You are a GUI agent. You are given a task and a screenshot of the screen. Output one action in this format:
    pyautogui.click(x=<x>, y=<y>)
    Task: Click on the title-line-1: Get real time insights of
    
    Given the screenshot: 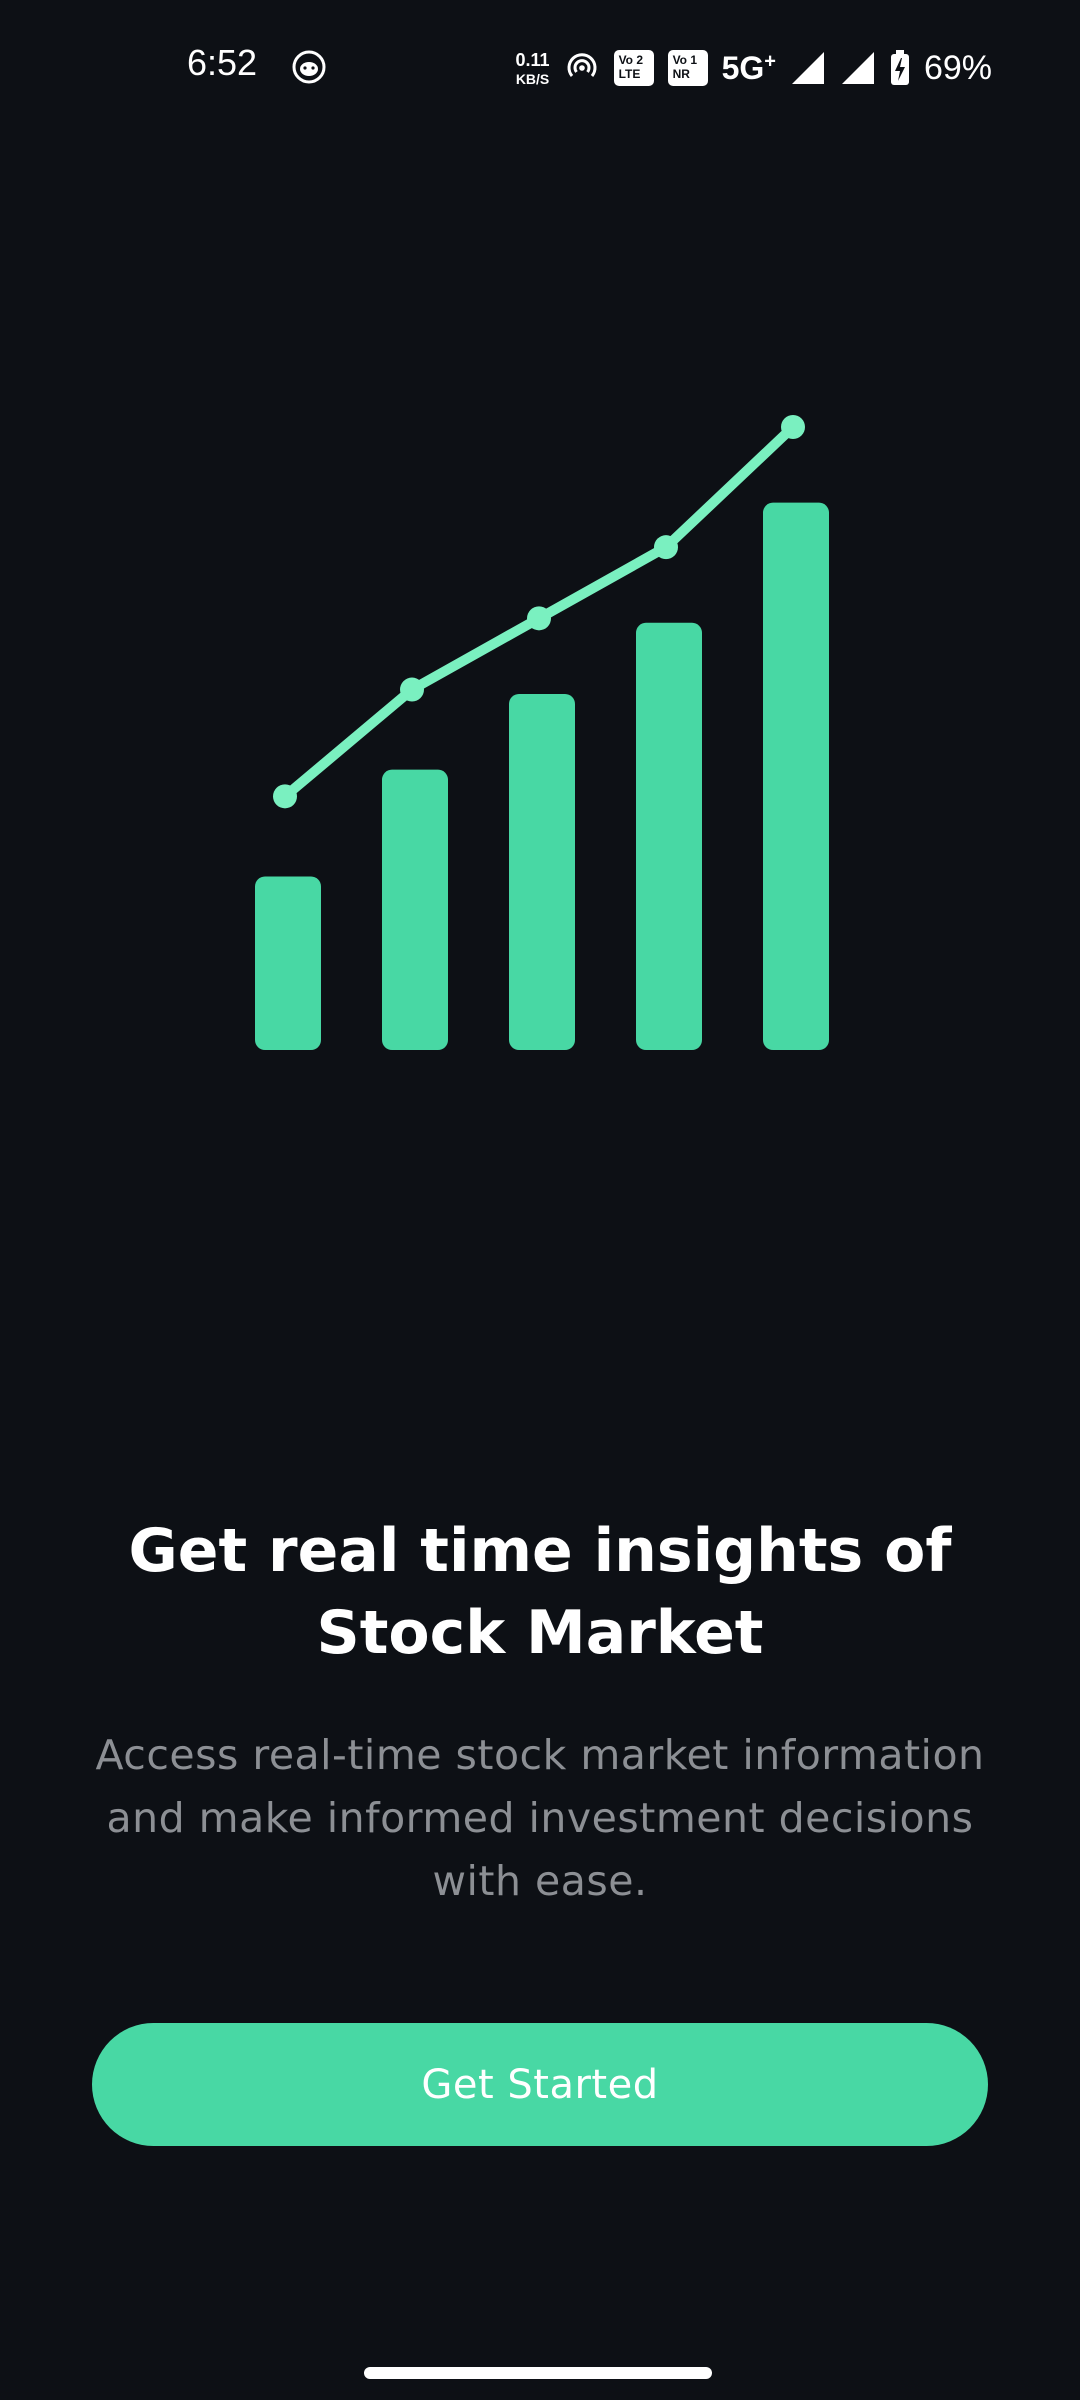 What is the action you would take?
    pyautogui.click(x=540, y=1551)
    